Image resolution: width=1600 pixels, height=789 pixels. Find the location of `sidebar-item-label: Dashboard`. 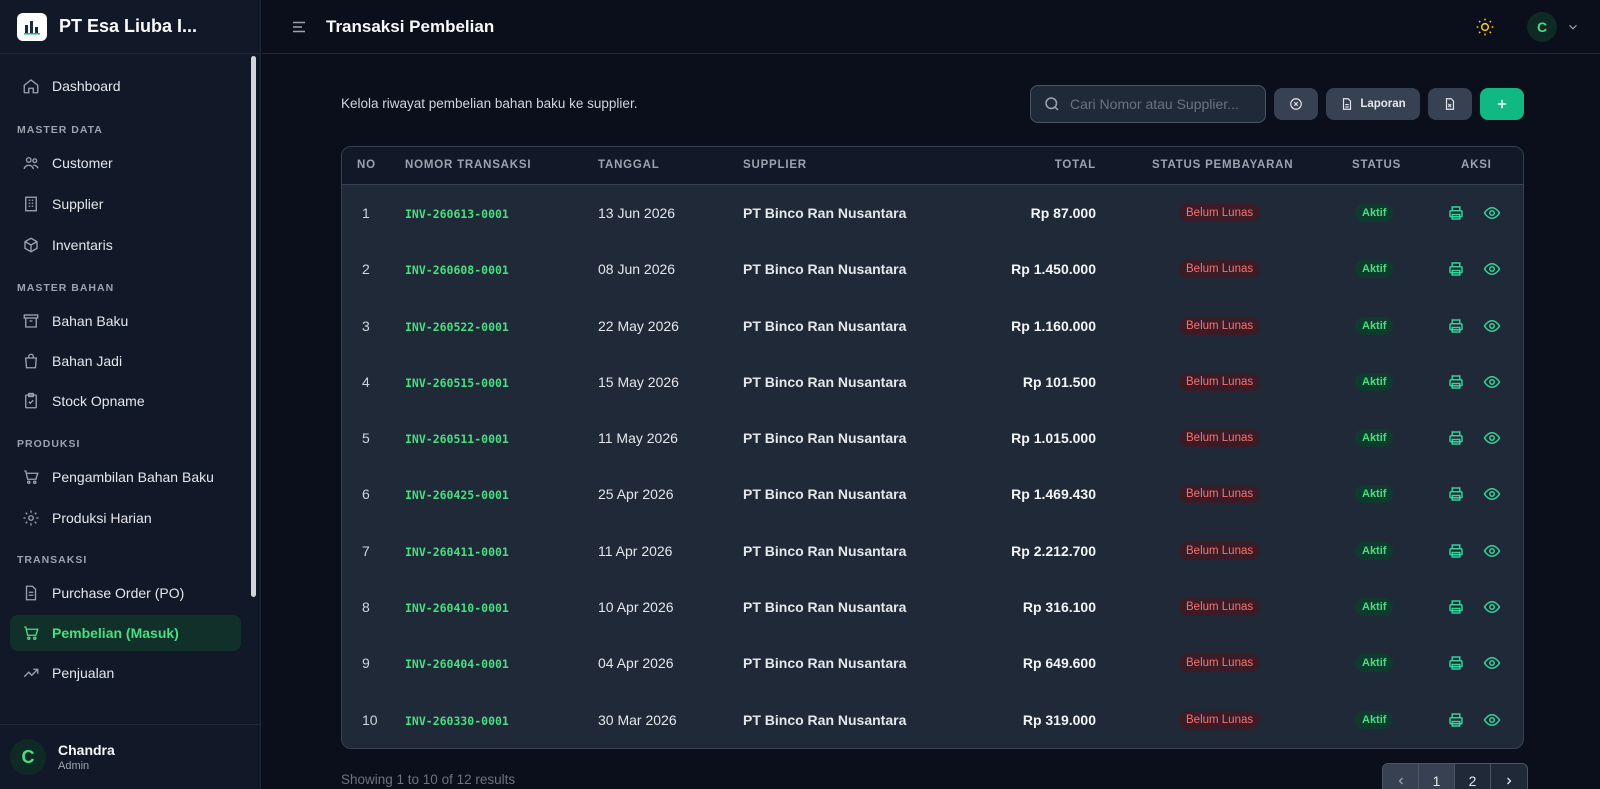

sidebar-item-label: Dashboard is located at coordinates (86, 86).